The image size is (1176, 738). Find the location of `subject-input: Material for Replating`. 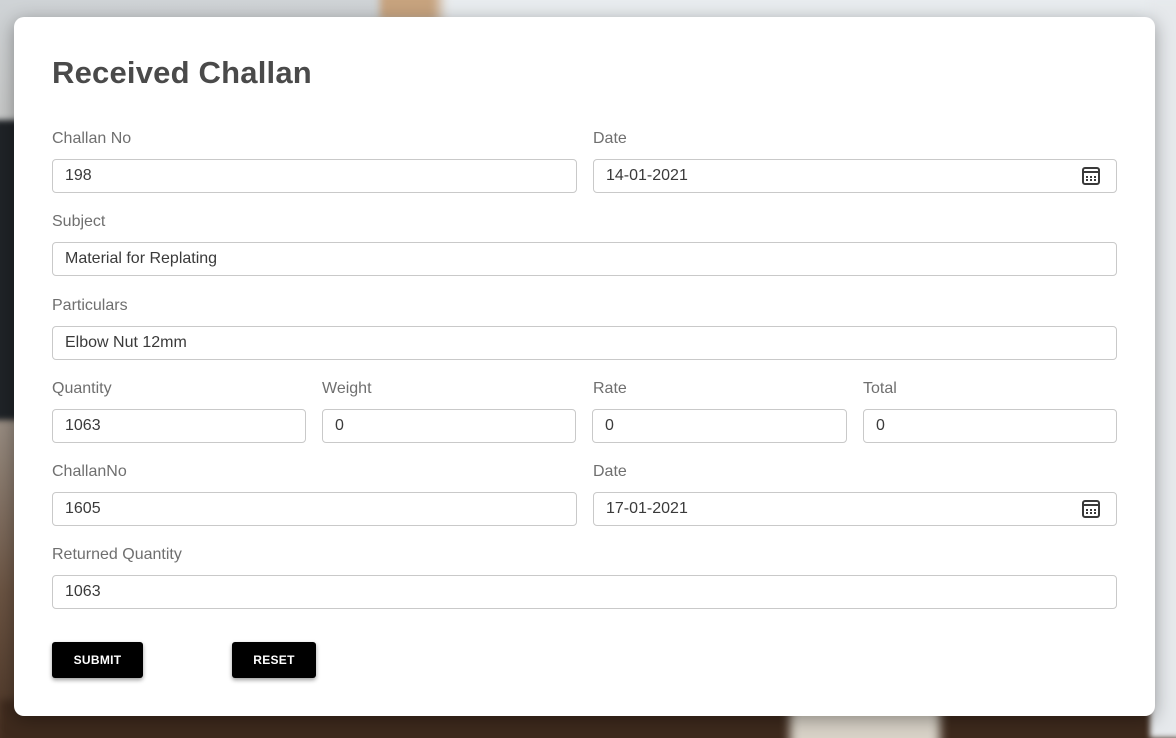

subject-input: Material for Replating is located at coordinates (584, 259).